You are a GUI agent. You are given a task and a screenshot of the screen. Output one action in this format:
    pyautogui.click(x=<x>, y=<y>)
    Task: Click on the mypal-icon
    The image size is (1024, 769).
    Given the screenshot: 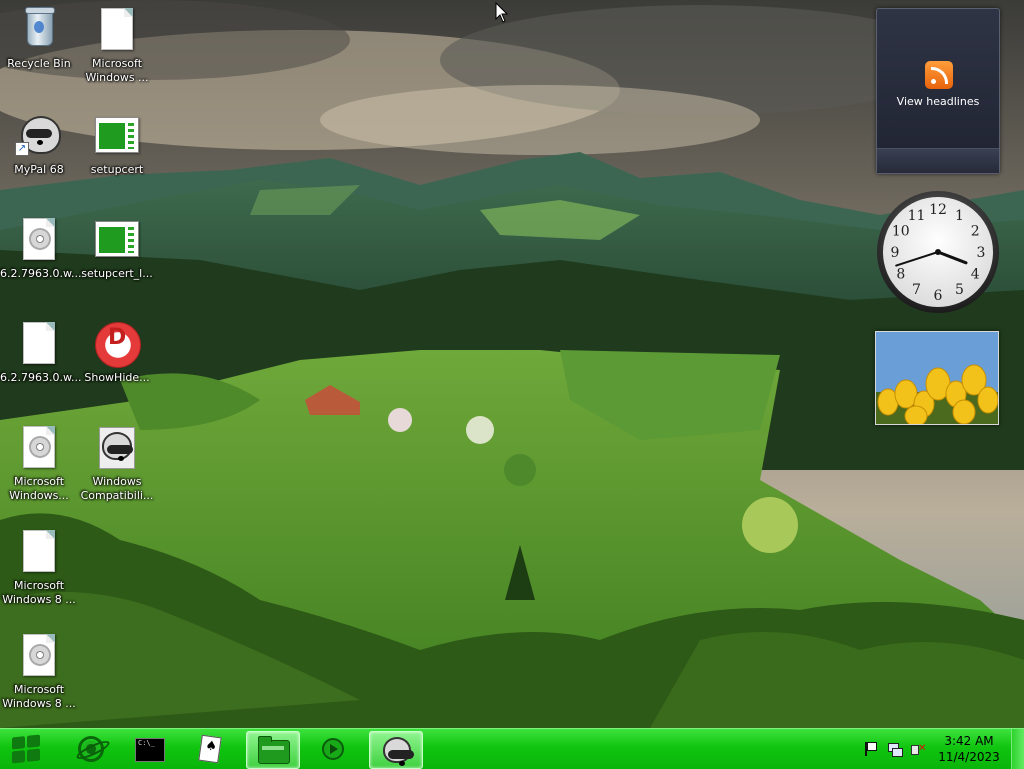 What is the action you would take?
    pyautogui.click(x=398, y=751)
    